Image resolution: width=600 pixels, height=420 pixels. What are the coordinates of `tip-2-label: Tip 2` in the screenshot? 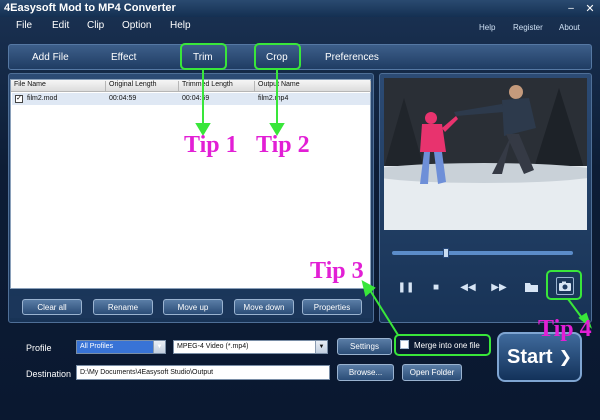 It's located at (283, 145).